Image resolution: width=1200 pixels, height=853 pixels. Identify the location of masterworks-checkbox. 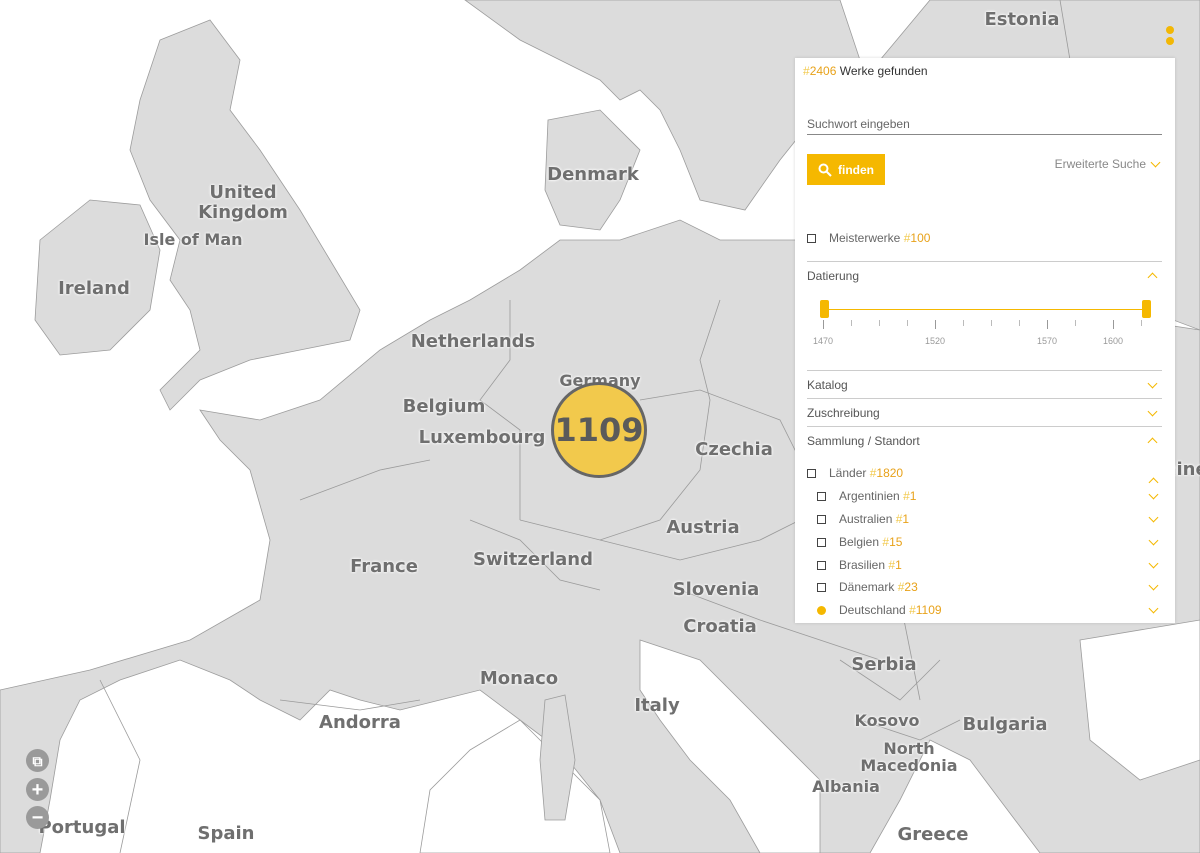
(811, 238).